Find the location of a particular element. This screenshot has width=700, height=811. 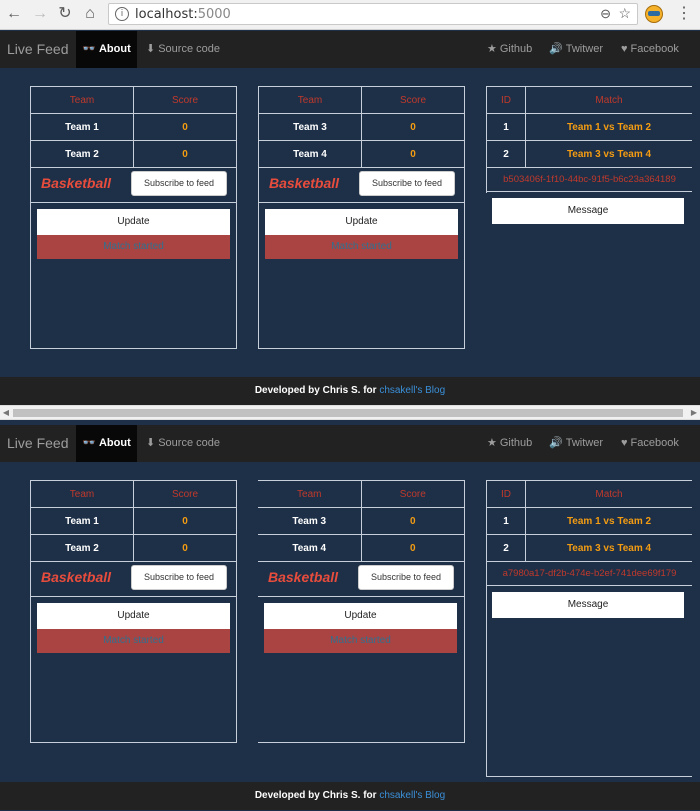

kebab-menu-icon: ⋮ is located at coordinates (684, 14).